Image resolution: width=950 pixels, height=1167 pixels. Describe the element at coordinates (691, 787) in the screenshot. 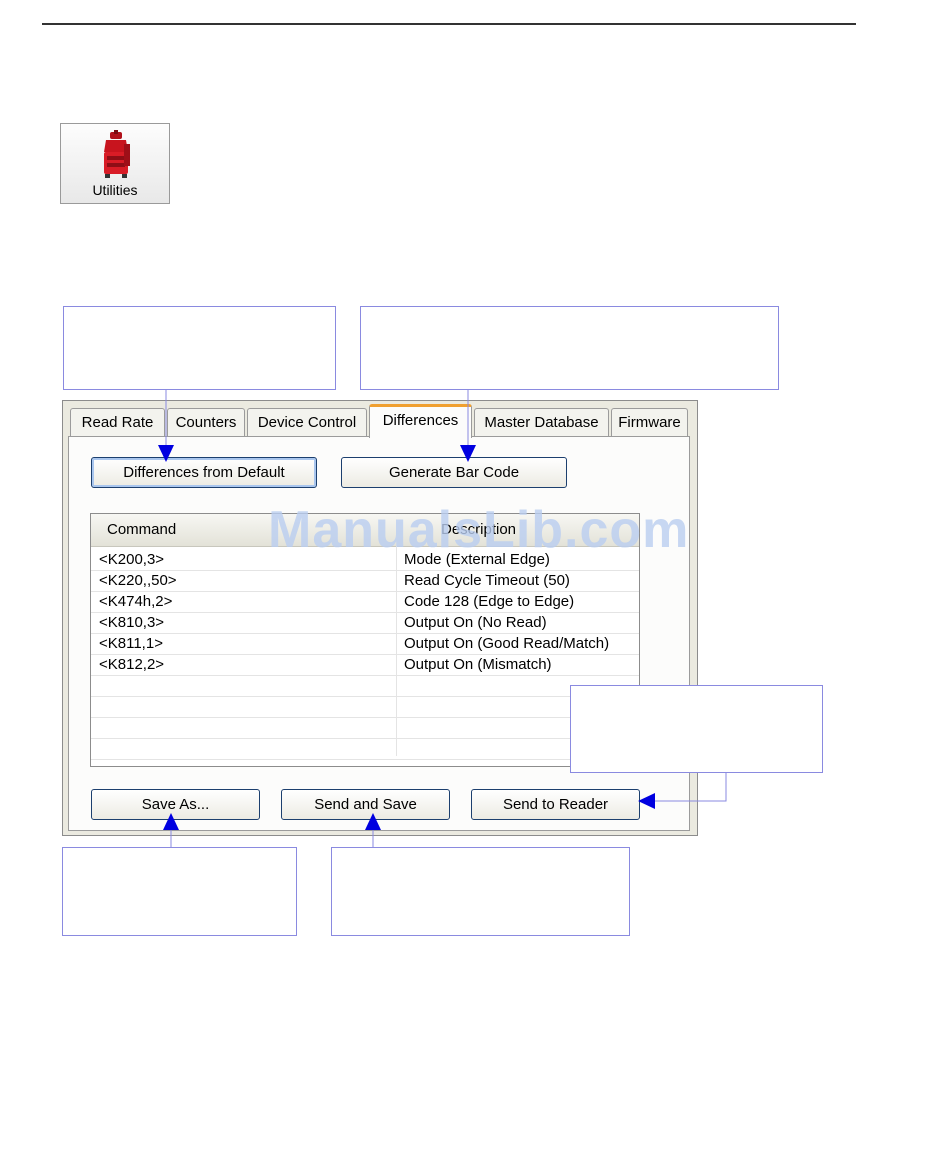

I see `leader-line-send-to-reader` at that location.